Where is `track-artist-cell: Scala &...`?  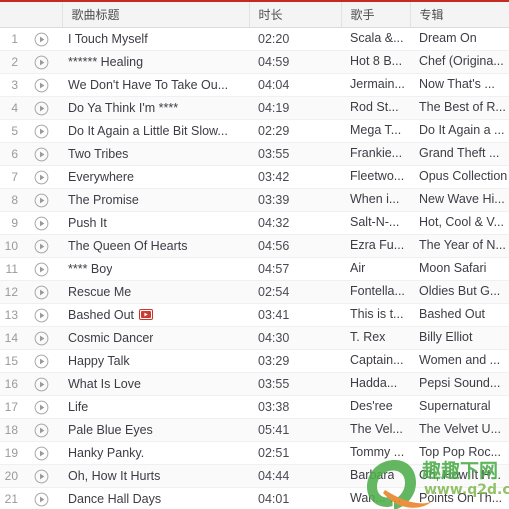 track-artist-cell: Scala &... is located at coordinates (375, 39).